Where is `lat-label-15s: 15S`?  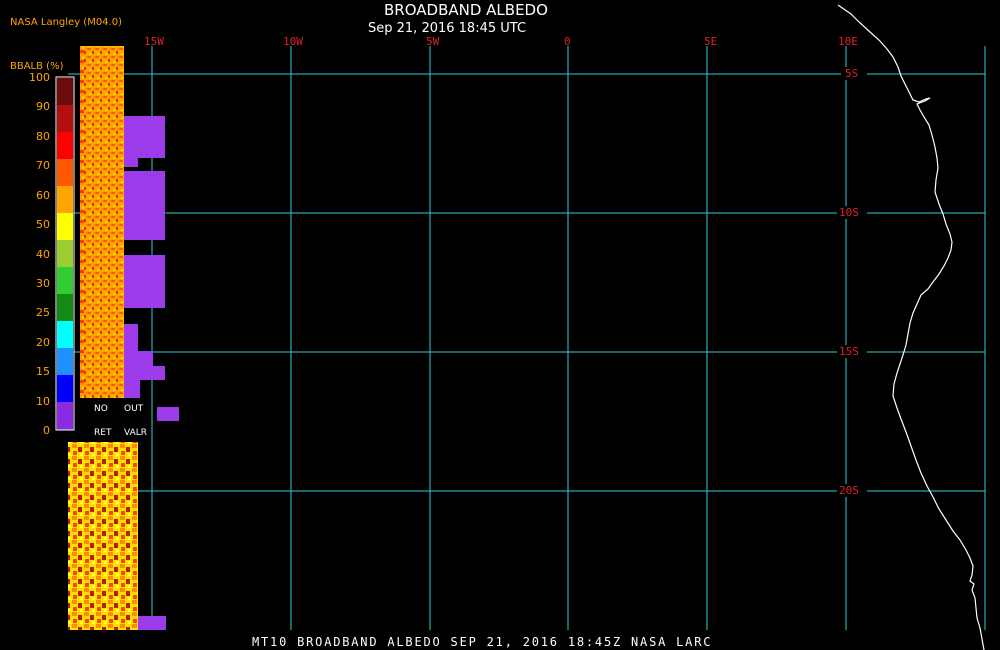
lat-label-15s: 15S is located at coordinates (849, 351).